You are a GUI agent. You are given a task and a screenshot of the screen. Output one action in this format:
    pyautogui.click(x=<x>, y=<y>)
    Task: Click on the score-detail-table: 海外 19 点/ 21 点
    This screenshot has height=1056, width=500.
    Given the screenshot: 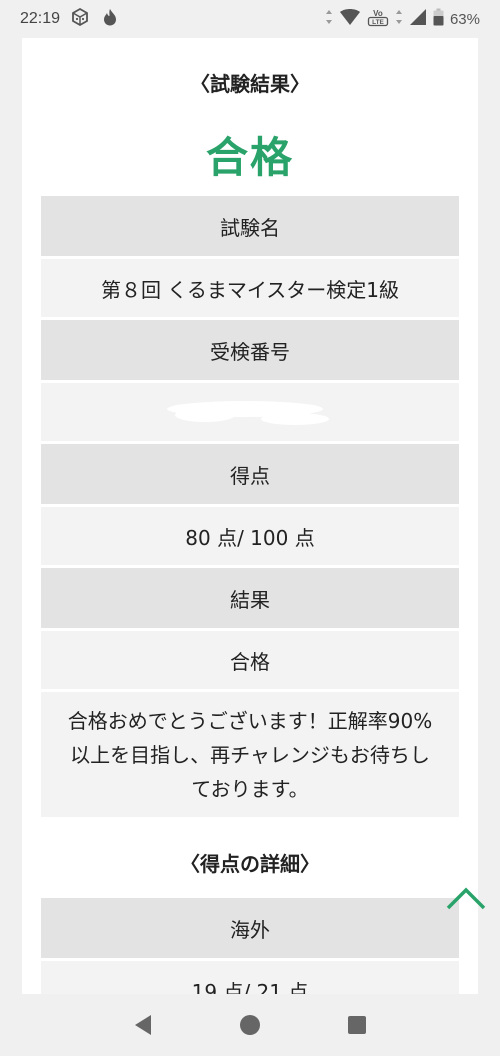 What is the action you would take?
    pyautogui.click(x=250, y=946)
    